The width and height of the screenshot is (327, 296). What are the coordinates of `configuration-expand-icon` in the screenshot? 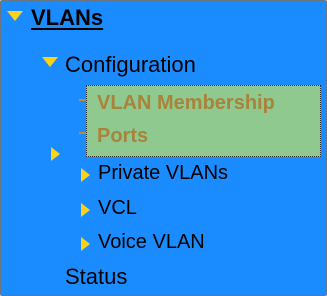 It's located at (50, 62).